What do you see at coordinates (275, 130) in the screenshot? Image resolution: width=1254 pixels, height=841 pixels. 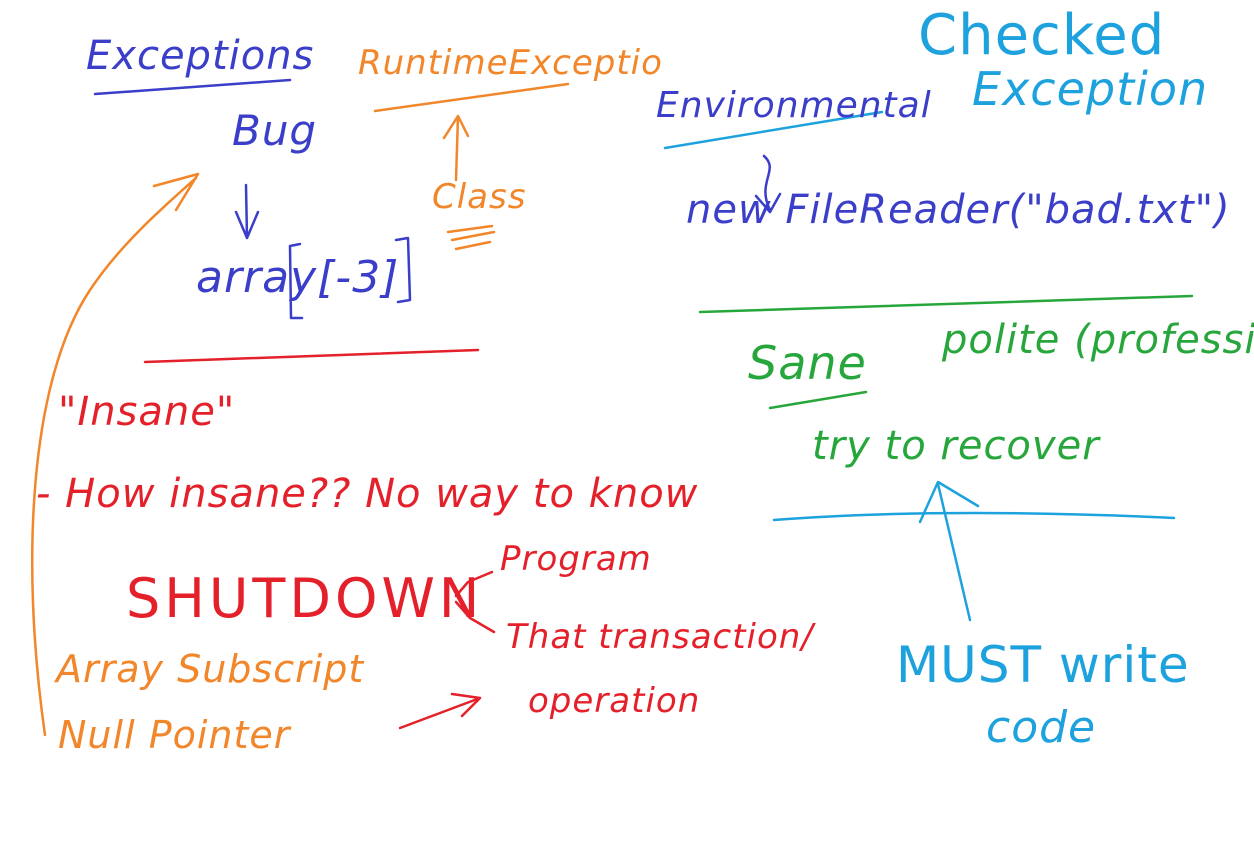 I see `bug-label: Bug` at bounding box center [275, 130].